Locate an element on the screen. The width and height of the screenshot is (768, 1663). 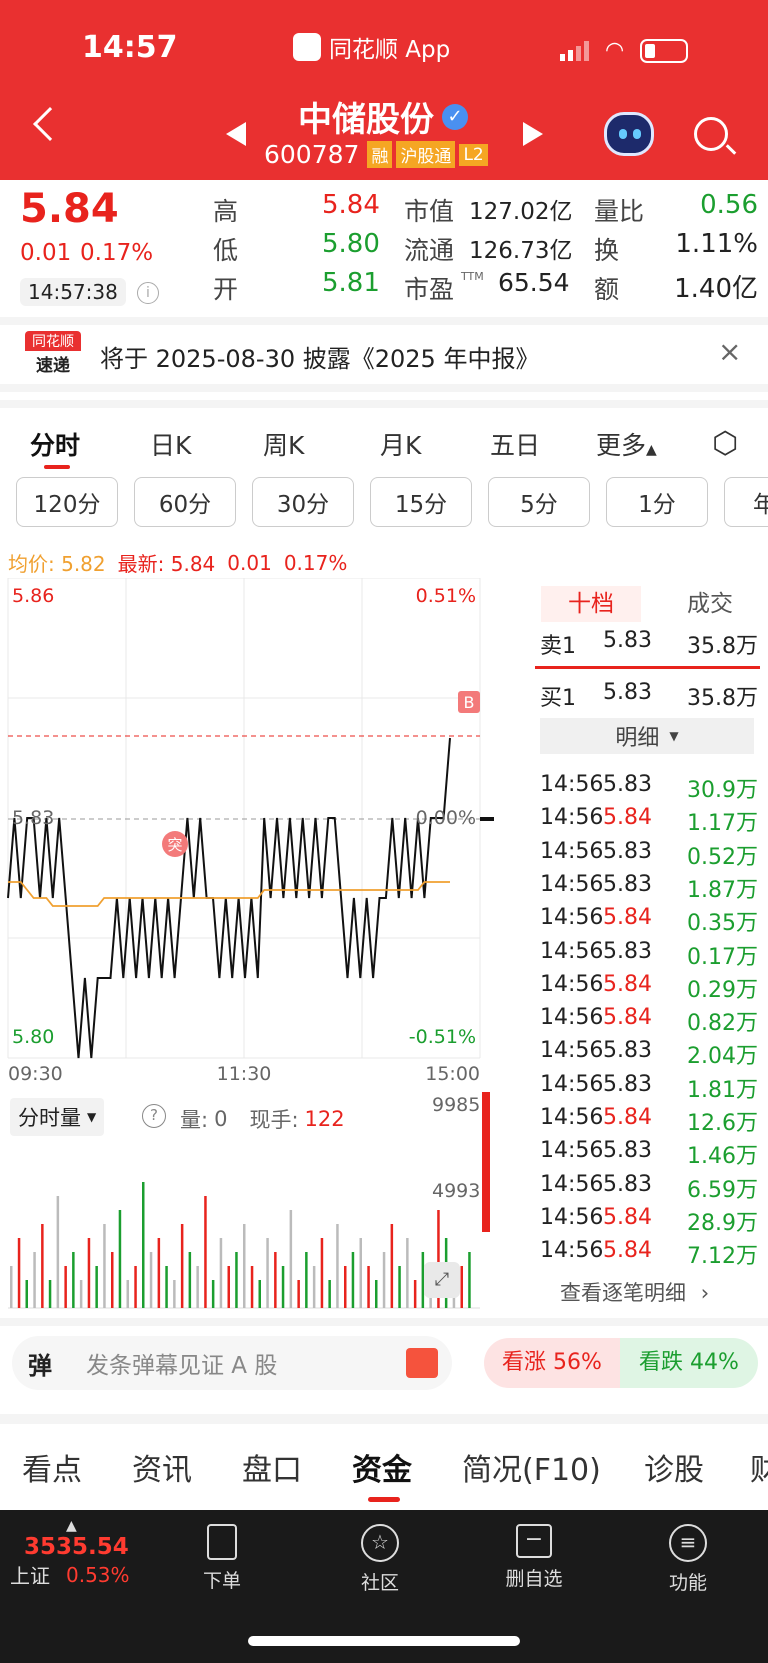
pill-1min: 1分 is located at coordinates (657, 502).